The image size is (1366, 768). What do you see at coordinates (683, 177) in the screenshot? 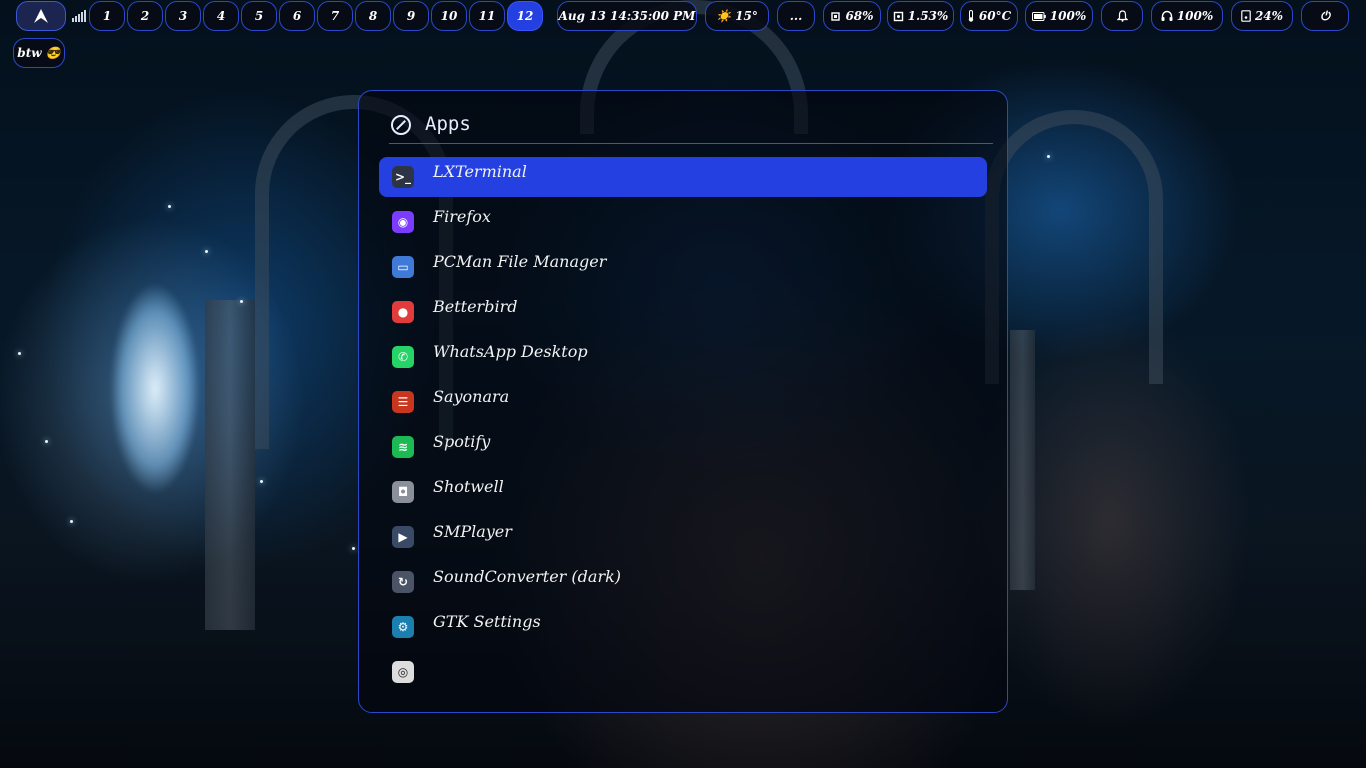
I see `app-item: >_ LXTerminal` at bounding box center [683, 177].